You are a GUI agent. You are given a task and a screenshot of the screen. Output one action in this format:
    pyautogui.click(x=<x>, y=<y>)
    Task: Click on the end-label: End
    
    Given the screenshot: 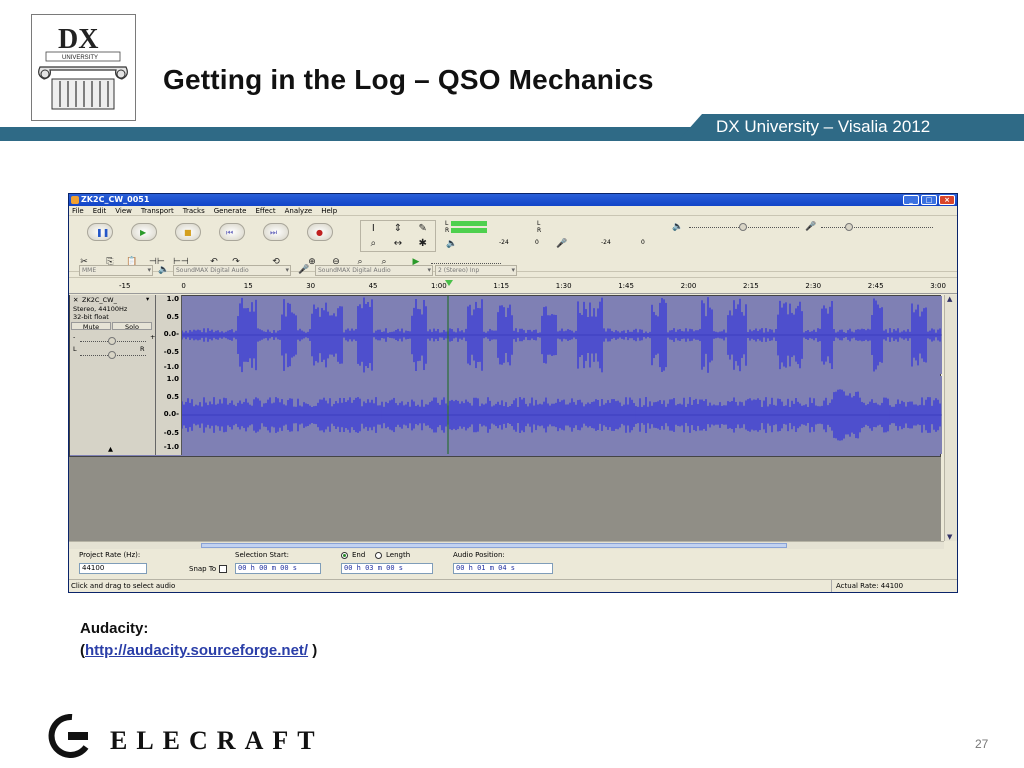 What is the action you would take?
    pyautogui.click(x=359, y=555)
    